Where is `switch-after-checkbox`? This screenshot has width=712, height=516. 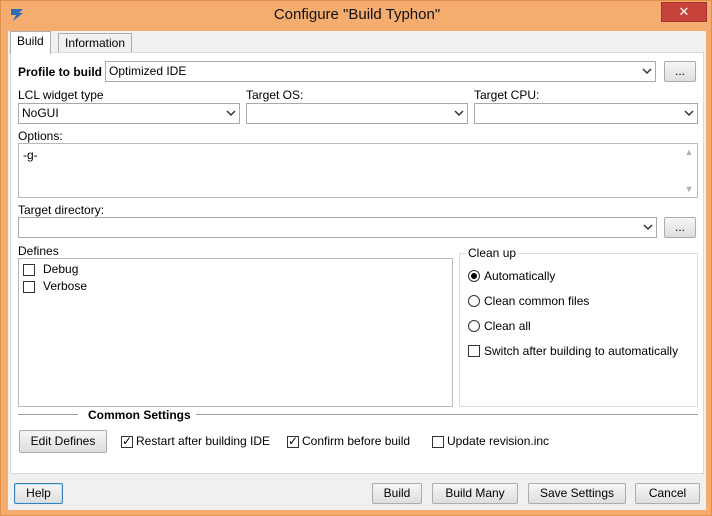
switch-after-checkbox is located at coordinates (474, 351).